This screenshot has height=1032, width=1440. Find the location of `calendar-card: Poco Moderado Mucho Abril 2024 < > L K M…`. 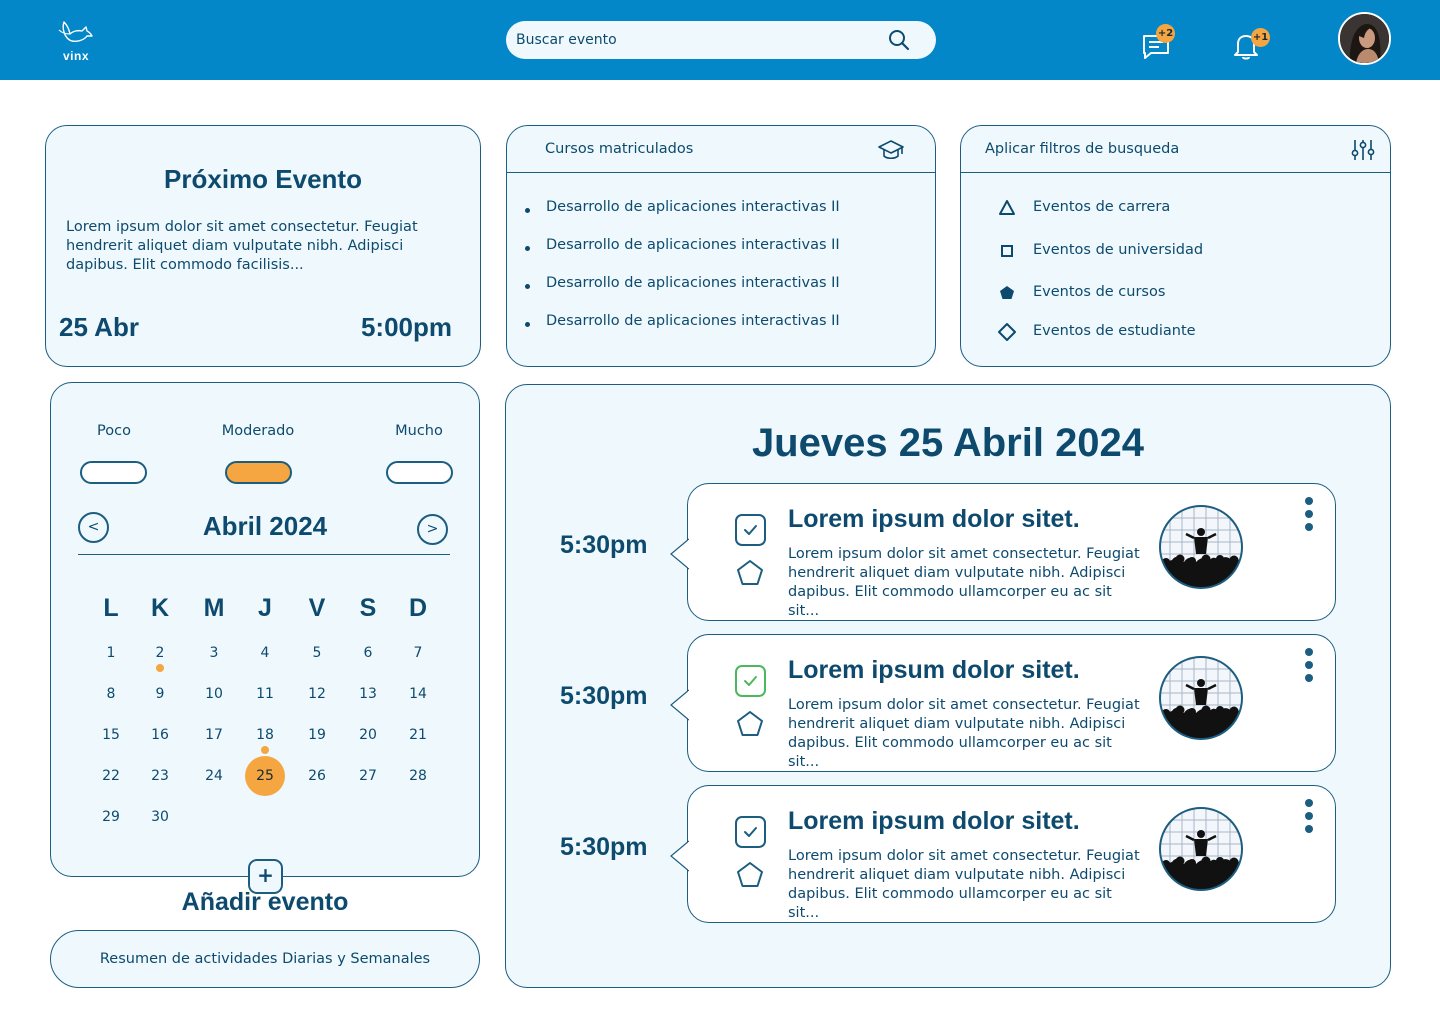

calendar-card: Poco Moderado Mucho Abril 2024 < > L K M… is located at coordinates (265, 629).